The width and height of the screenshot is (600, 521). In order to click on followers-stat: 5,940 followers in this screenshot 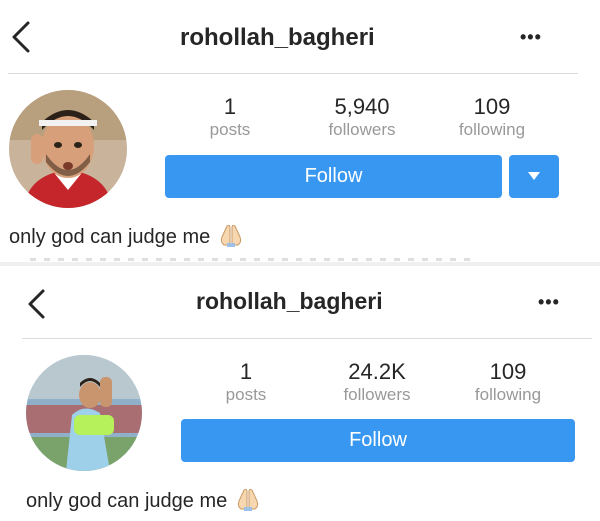, I will do `click(362, 117)`.